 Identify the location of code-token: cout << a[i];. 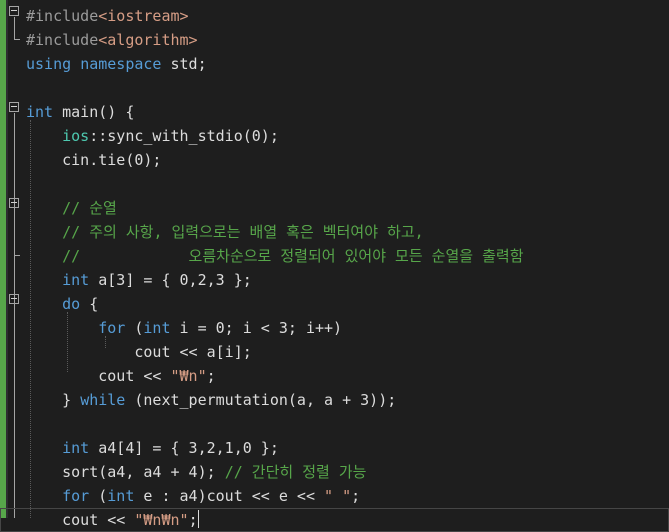
(139, 352).